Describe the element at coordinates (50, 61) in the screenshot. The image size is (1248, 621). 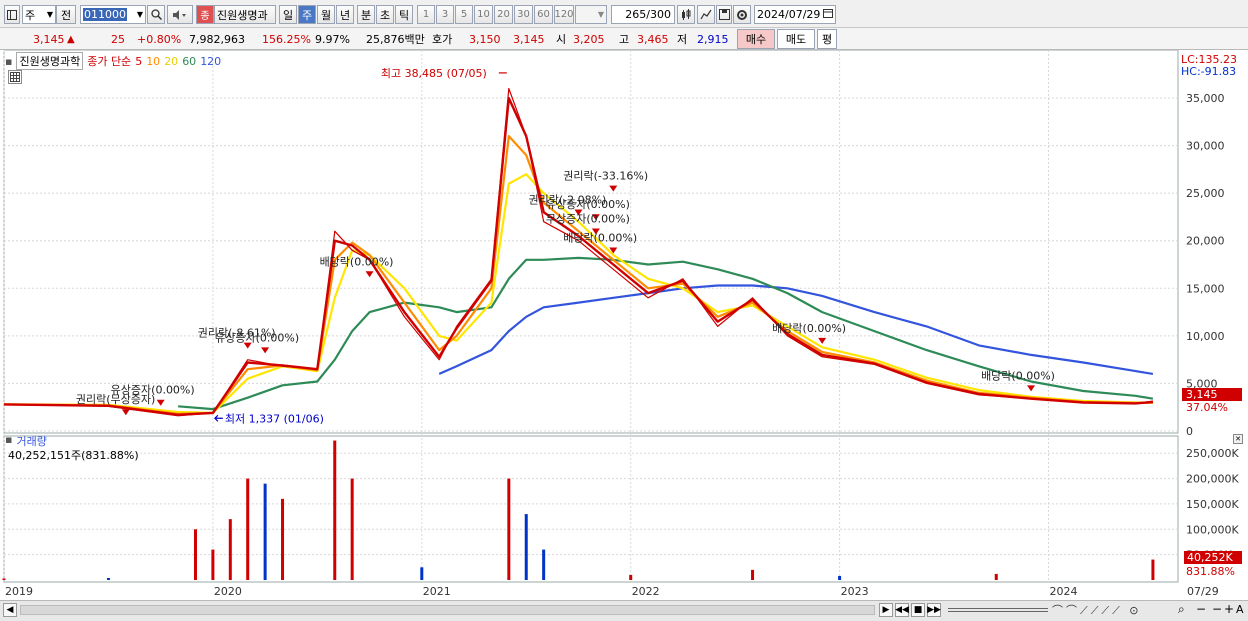
I see `chart-title: 진원생명과학` at that location.